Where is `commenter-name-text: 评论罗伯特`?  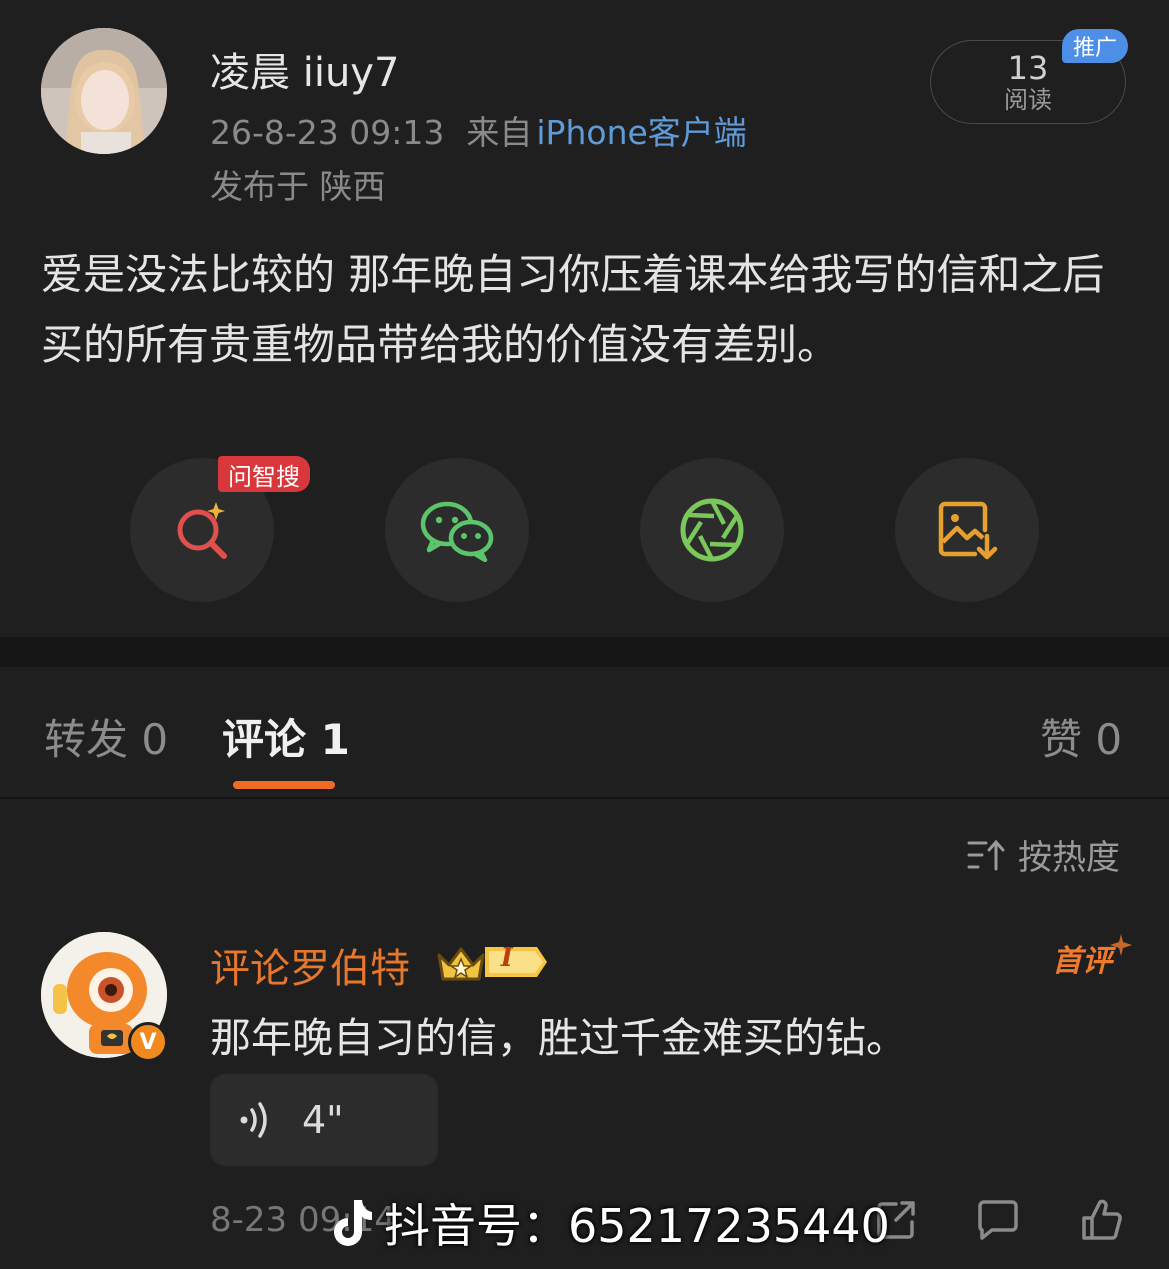 commenter-name-text: 评论罗伯特 is located at coordinates (310, 969).